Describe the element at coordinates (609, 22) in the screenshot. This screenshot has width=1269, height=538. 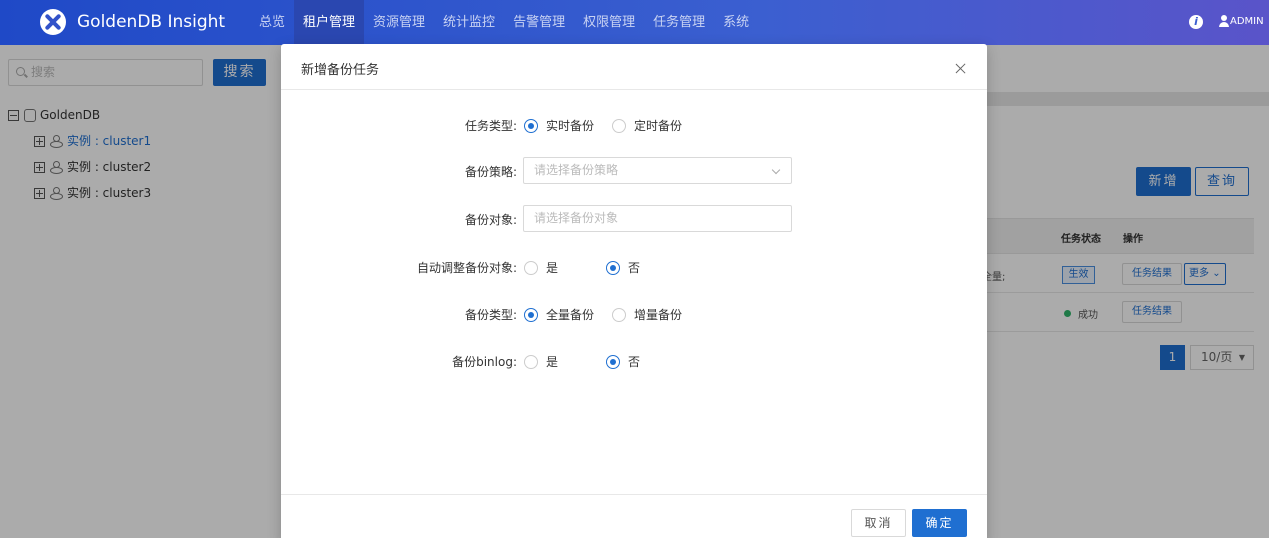
I see `nav-permission: 权限管理` at that location.